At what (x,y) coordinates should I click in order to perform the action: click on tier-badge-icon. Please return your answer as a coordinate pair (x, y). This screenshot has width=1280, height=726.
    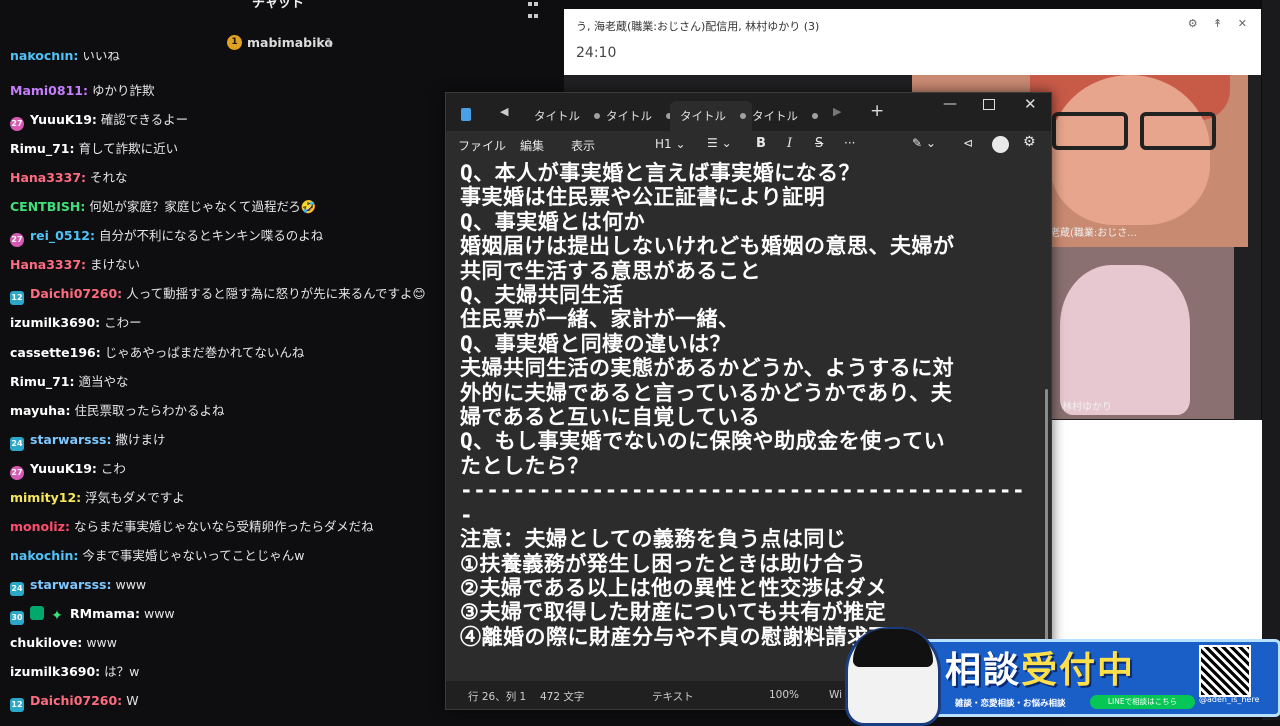
    Looking at the image, I should click on (37, 612).